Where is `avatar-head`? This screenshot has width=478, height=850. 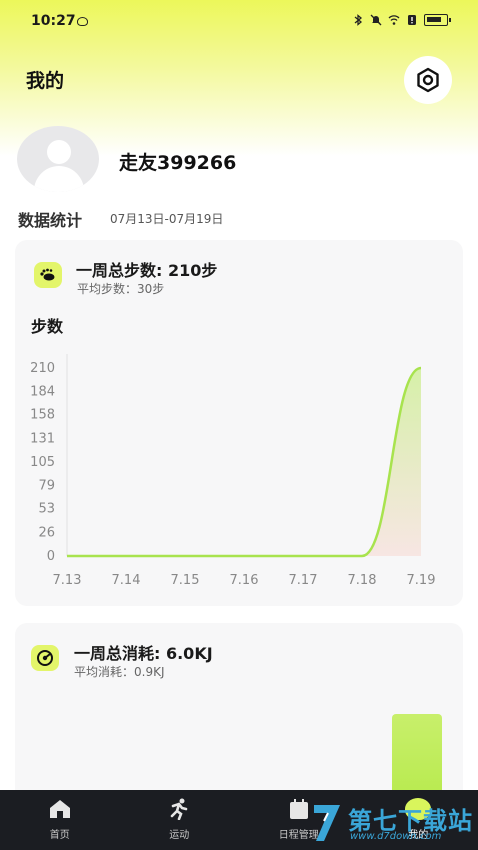
avatar-head is located at coordinates (59, 152).